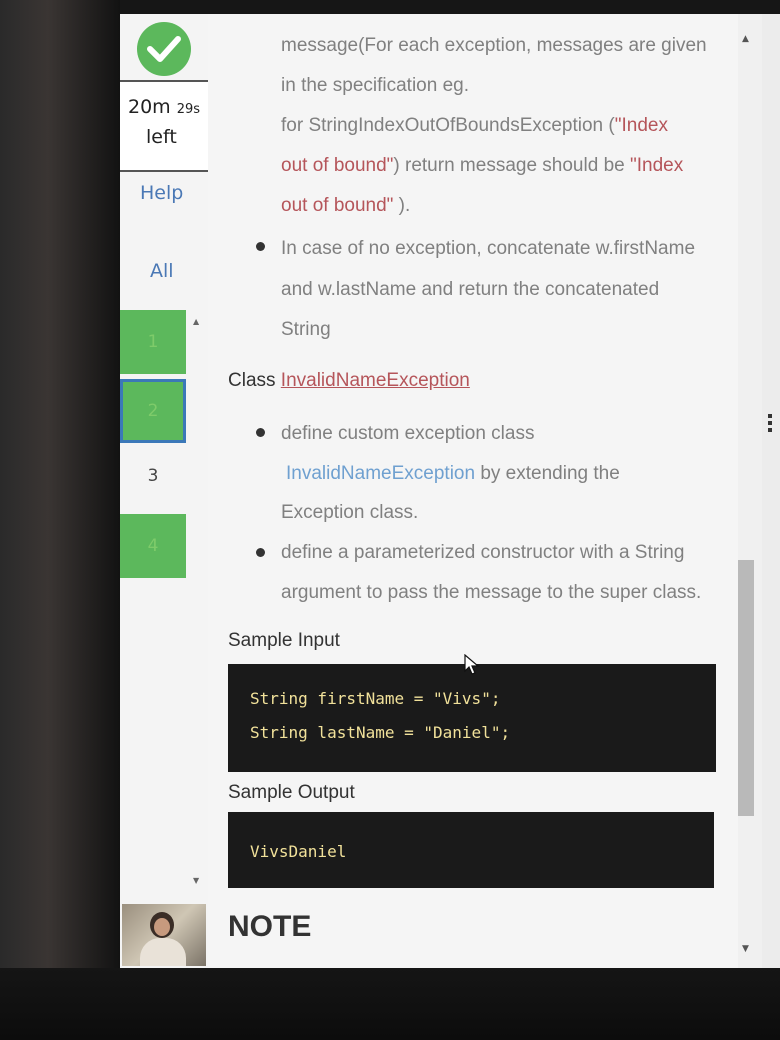  I want to click on scrollbar-thumb, so click(746, 688).